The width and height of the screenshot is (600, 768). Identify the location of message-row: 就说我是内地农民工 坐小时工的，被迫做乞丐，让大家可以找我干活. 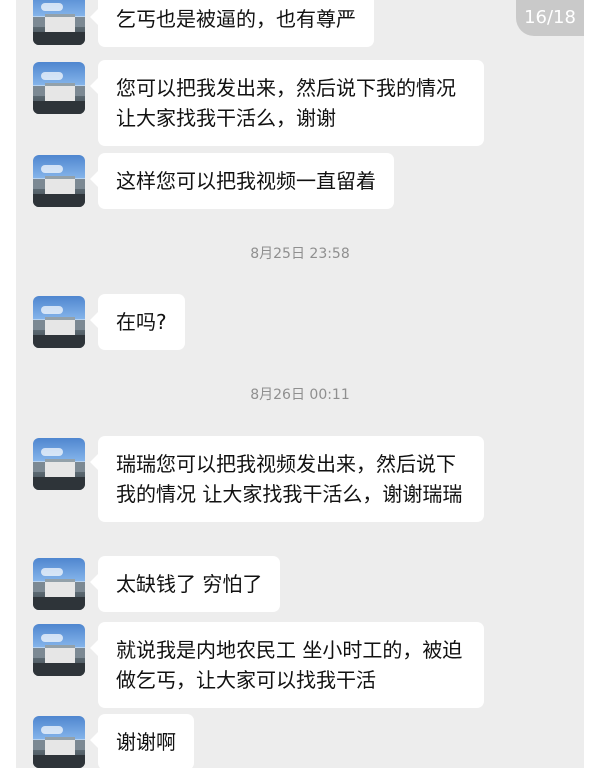
(303, 665).